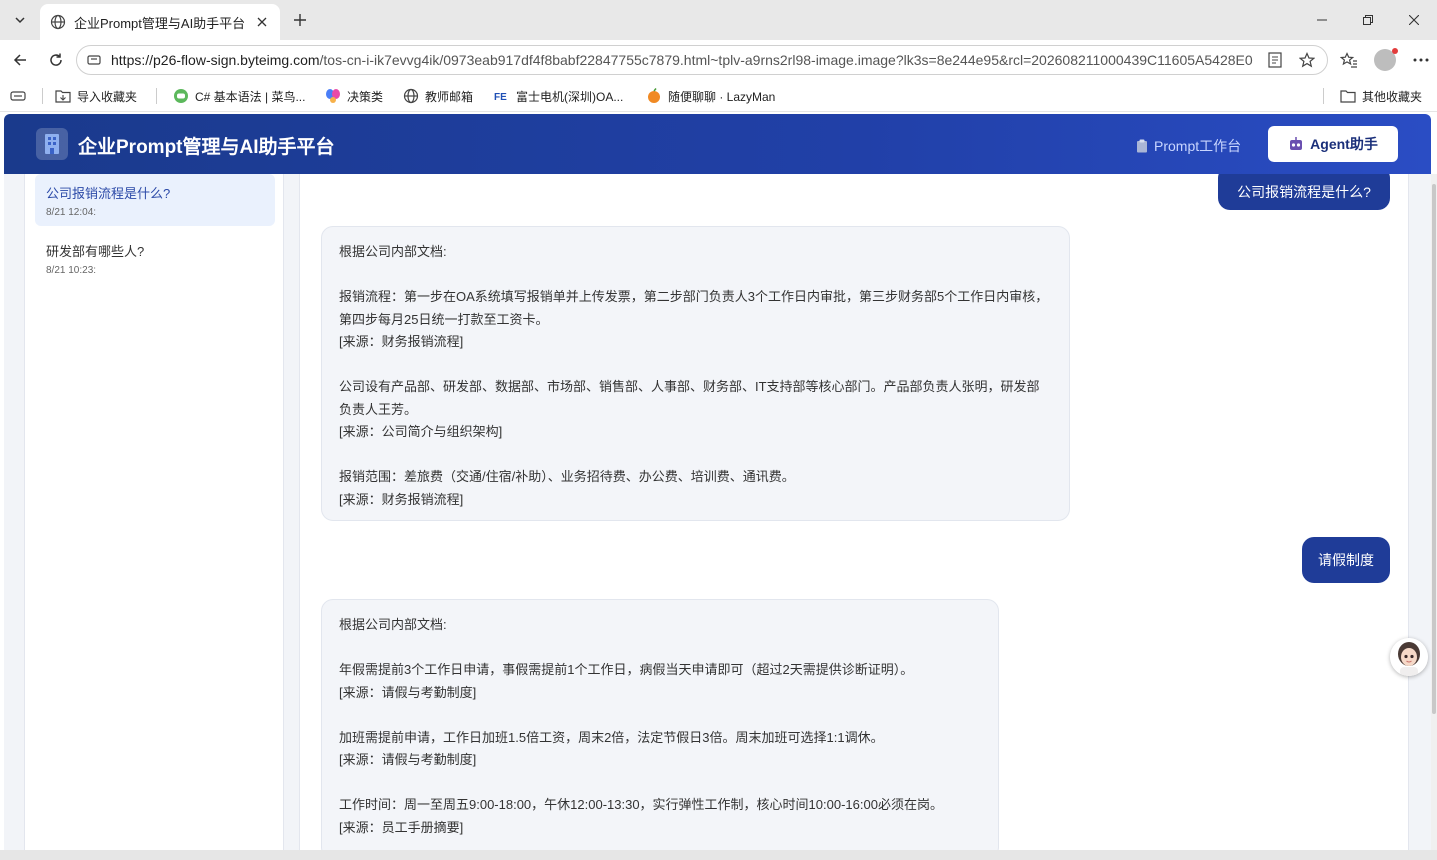 This screenshot has width=1437, height=860. What do you see at coordinates (718, 855) in the screenshot?
I see `window-bottom-edge` at bounding box center [718, 855].